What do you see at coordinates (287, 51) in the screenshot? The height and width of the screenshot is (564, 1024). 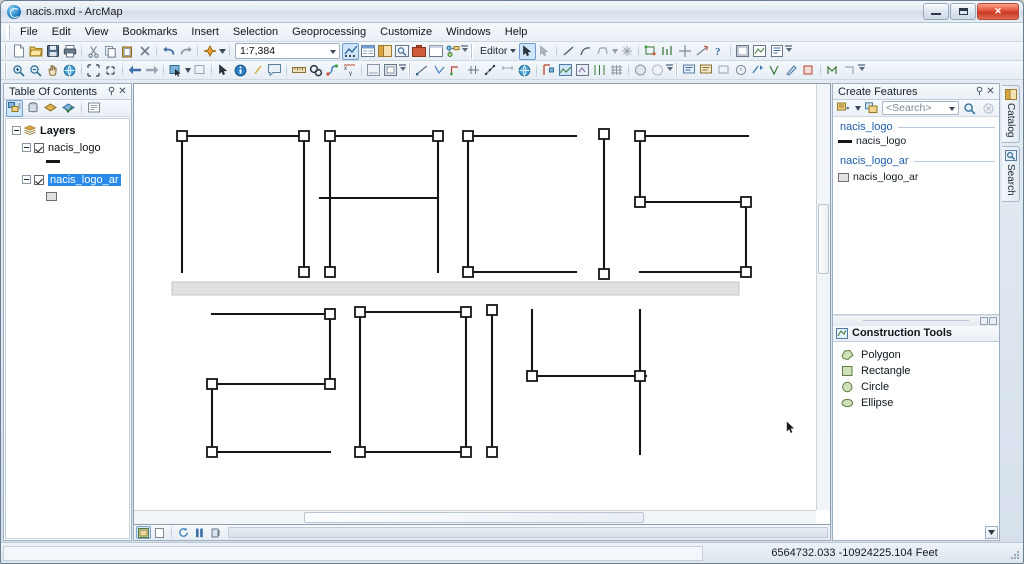 I see `map-scale-combo: 1:7,384` at bounding box center [287, 51].